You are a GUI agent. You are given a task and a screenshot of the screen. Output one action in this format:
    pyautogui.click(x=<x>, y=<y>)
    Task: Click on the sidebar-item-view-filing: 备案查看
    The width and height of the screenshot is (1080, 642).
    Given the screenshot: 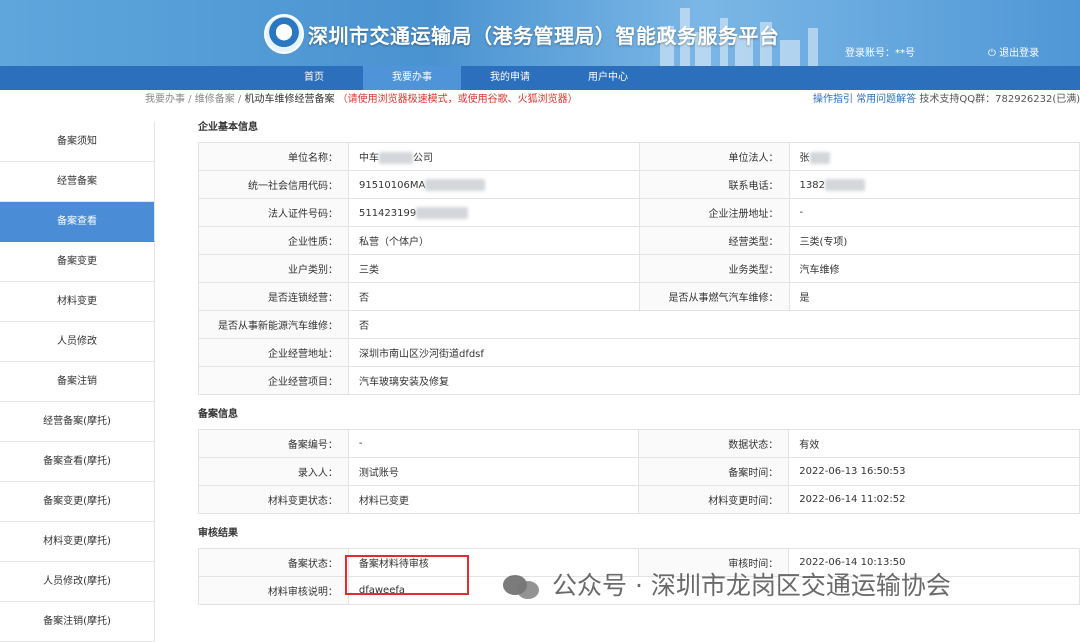 What is the action you would take?
    pyautogui.click(x=77, y=222)
    